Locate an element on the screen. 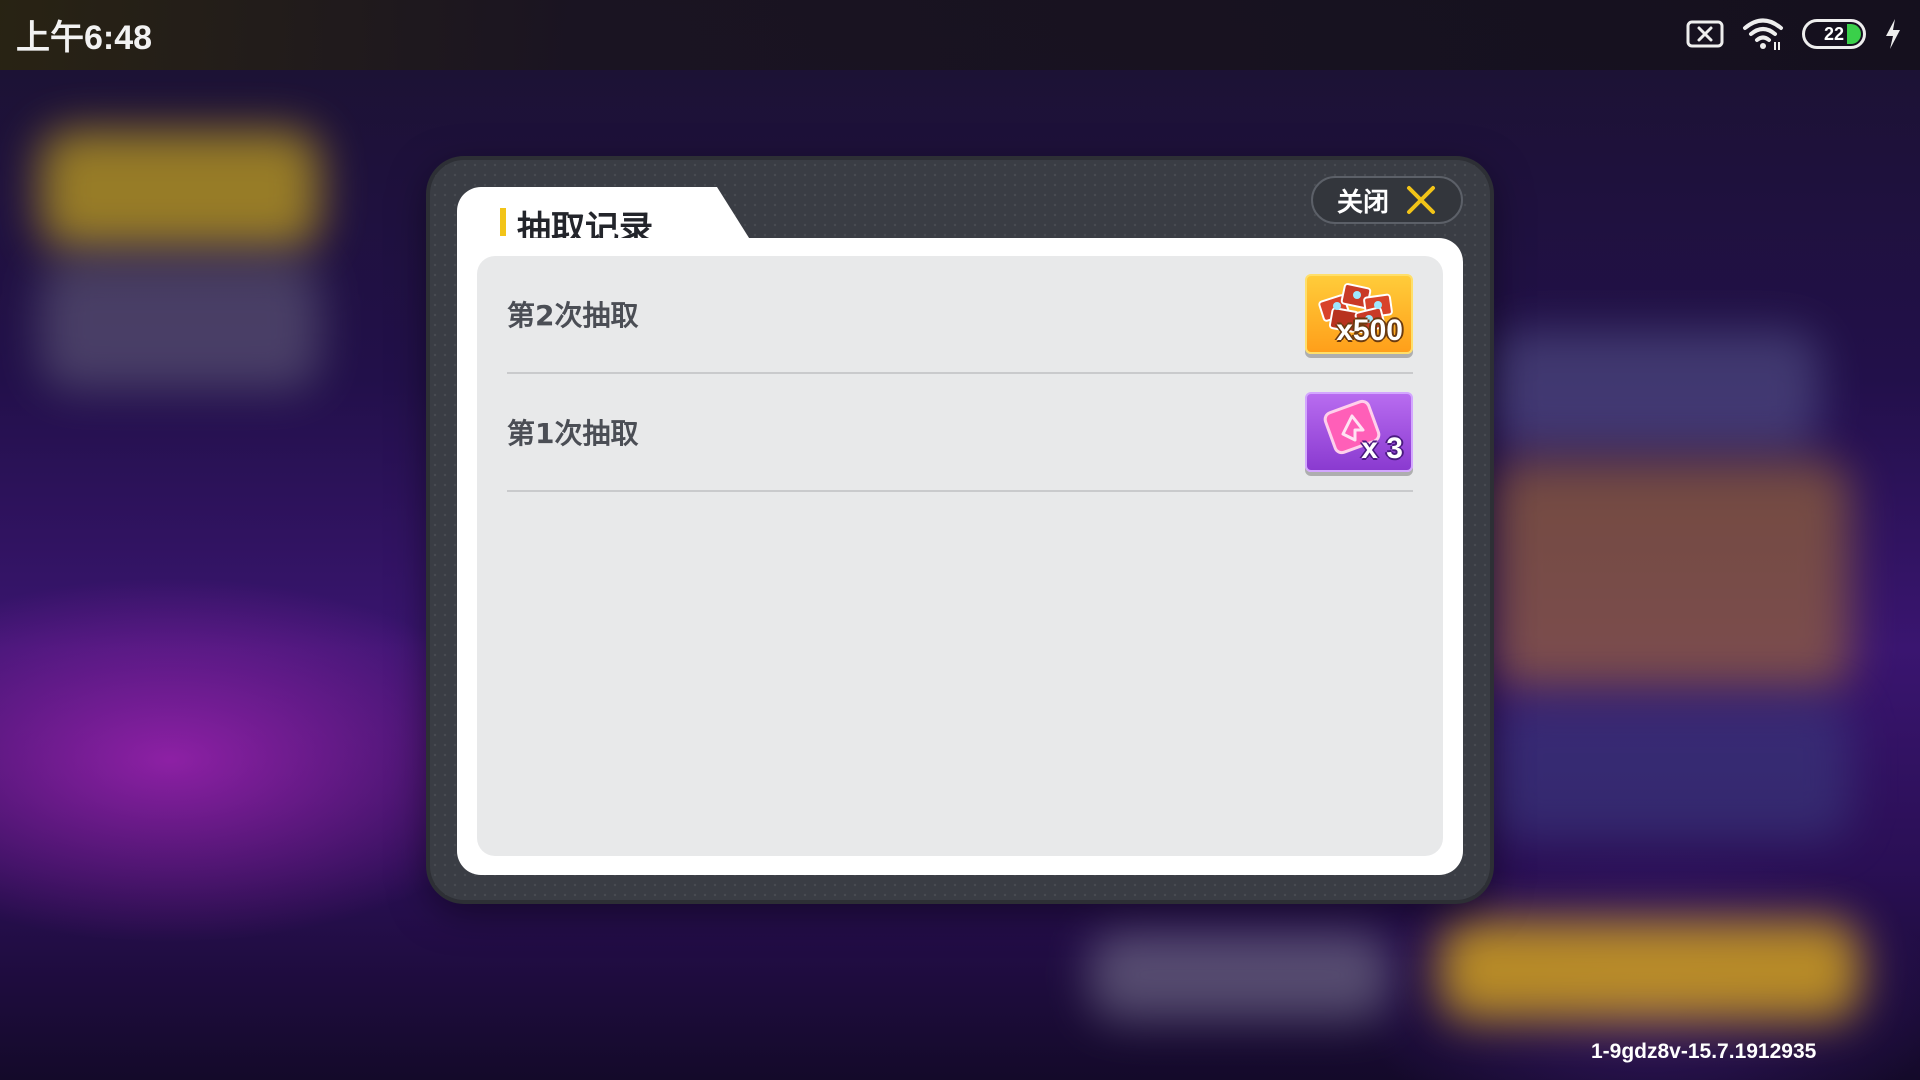 This screenshot has width=1920, height=1080. wifi-icon is located at coordinates (1763, 34).